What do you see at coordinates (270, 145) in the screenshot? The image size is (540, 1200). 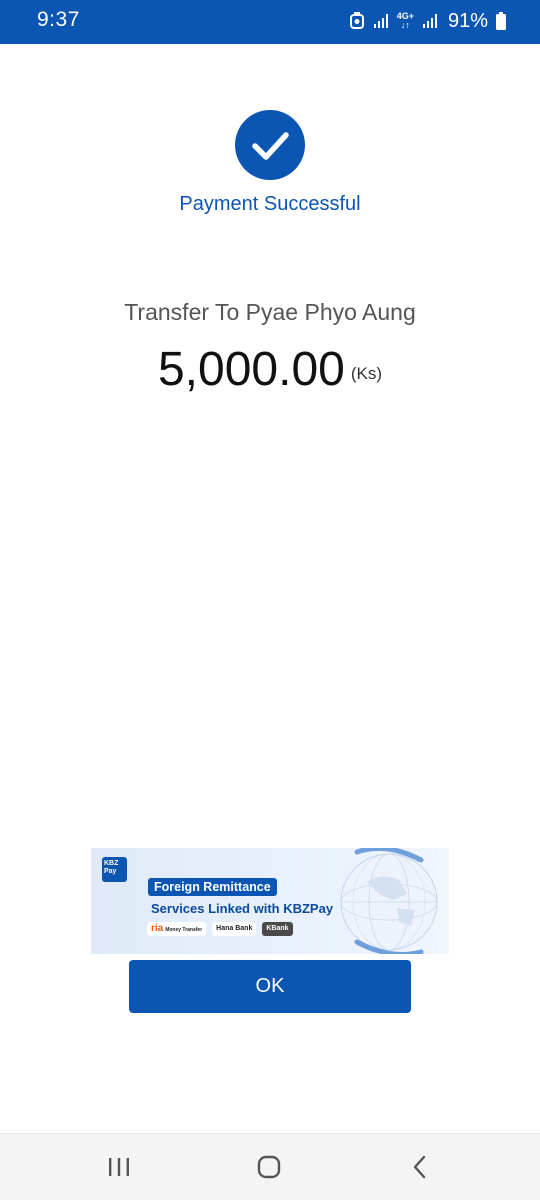 I see `success-check-icon` at bounding box center [270, 145].